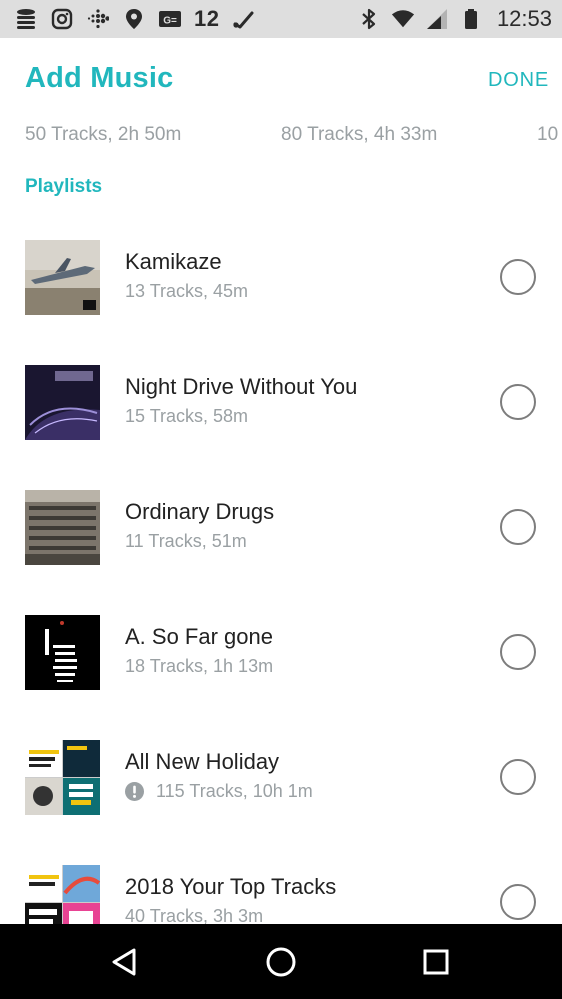  What do you see at coordinates (64, 186) in the screenshot?
I see `section-header-playlists: Playlists` at bounding box center [64, 186].